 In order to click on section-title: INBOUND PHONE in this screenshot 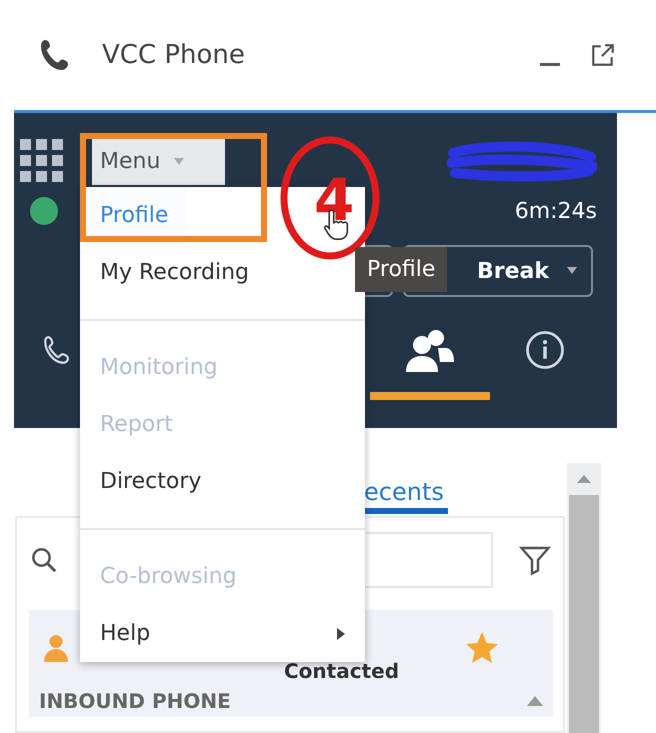, I will do `click(135, 701)`.